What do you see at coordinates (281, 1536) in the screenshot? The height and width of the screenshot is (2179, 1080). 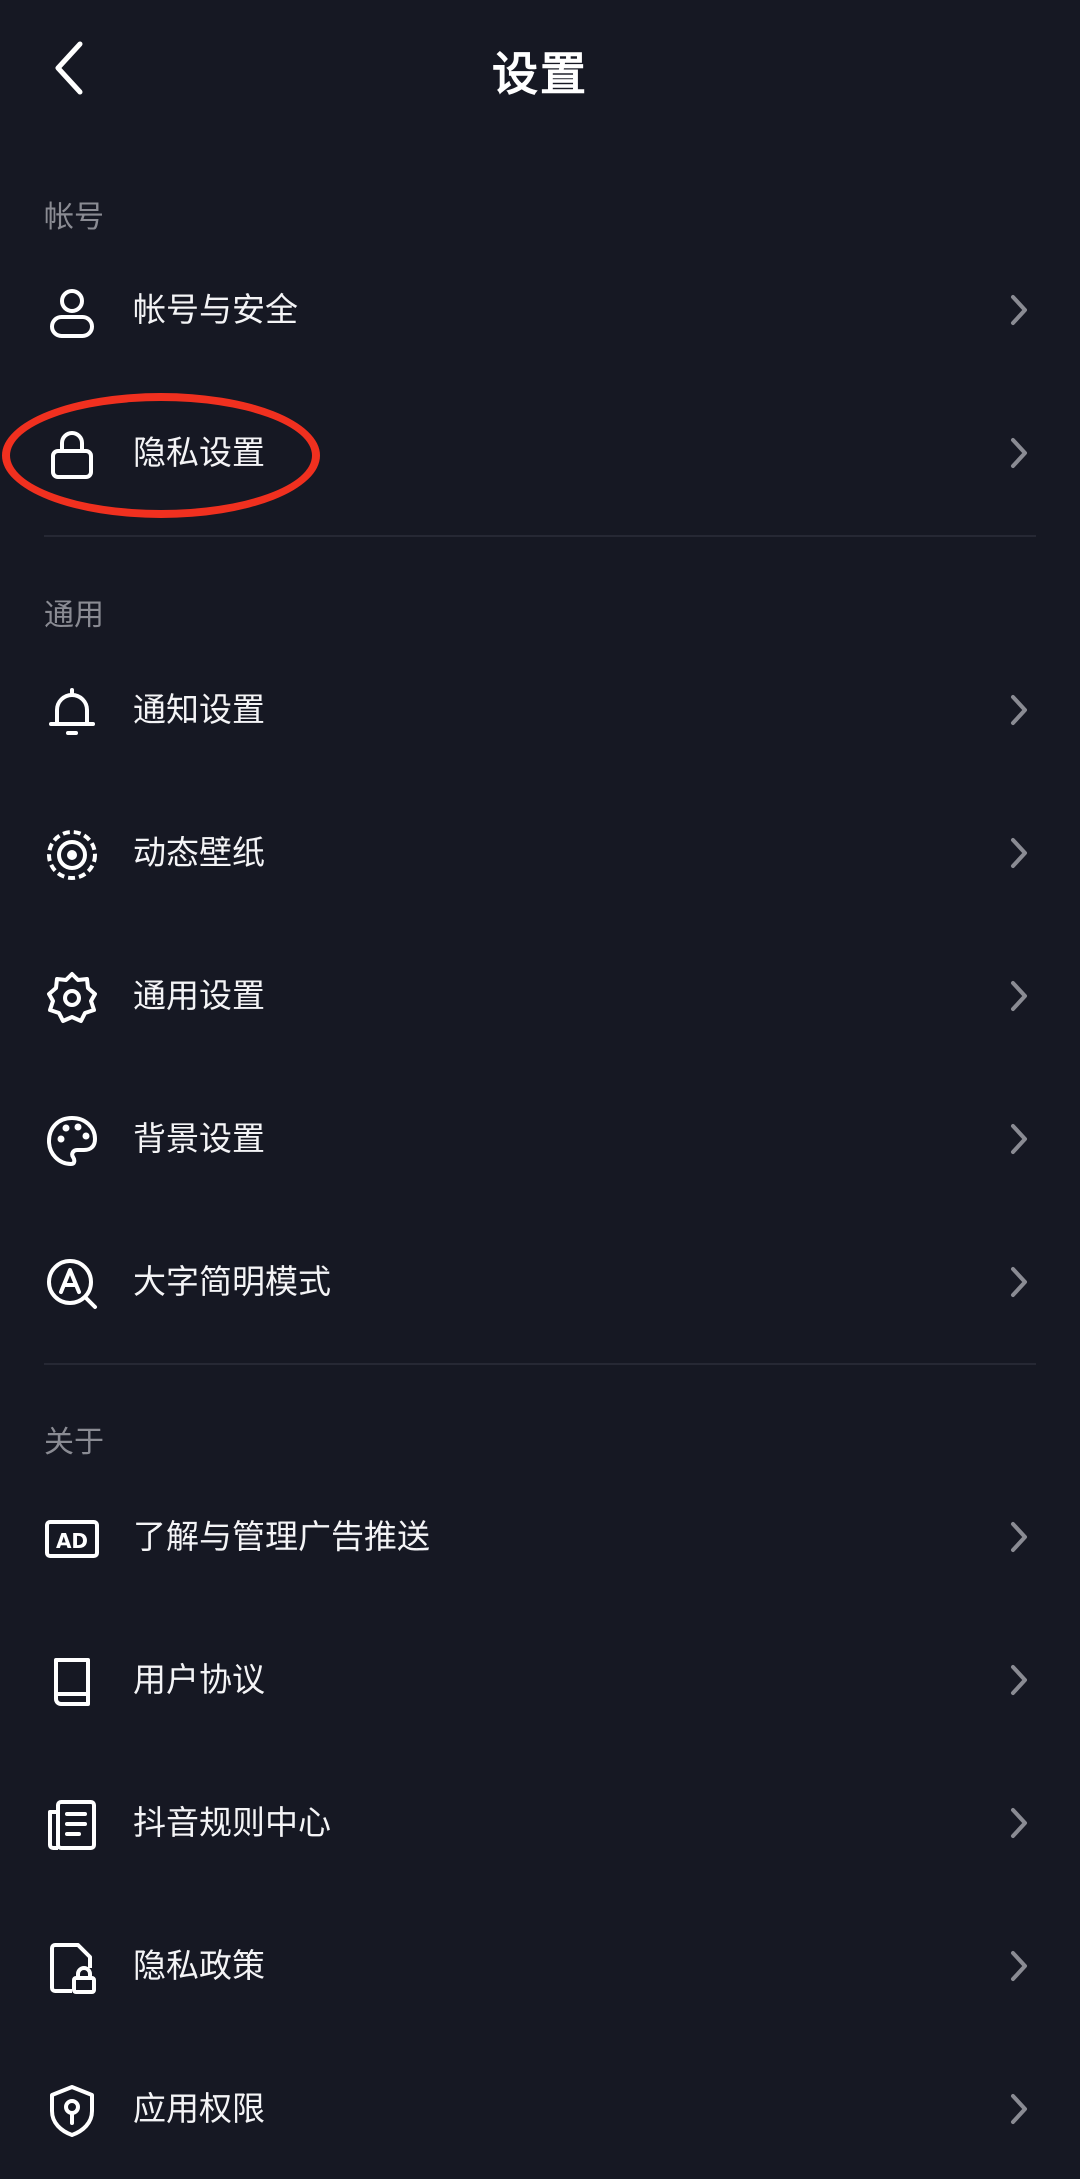 I see `settings-item-label: 了解与管理广告推送` at bounding box center [281, 1536].